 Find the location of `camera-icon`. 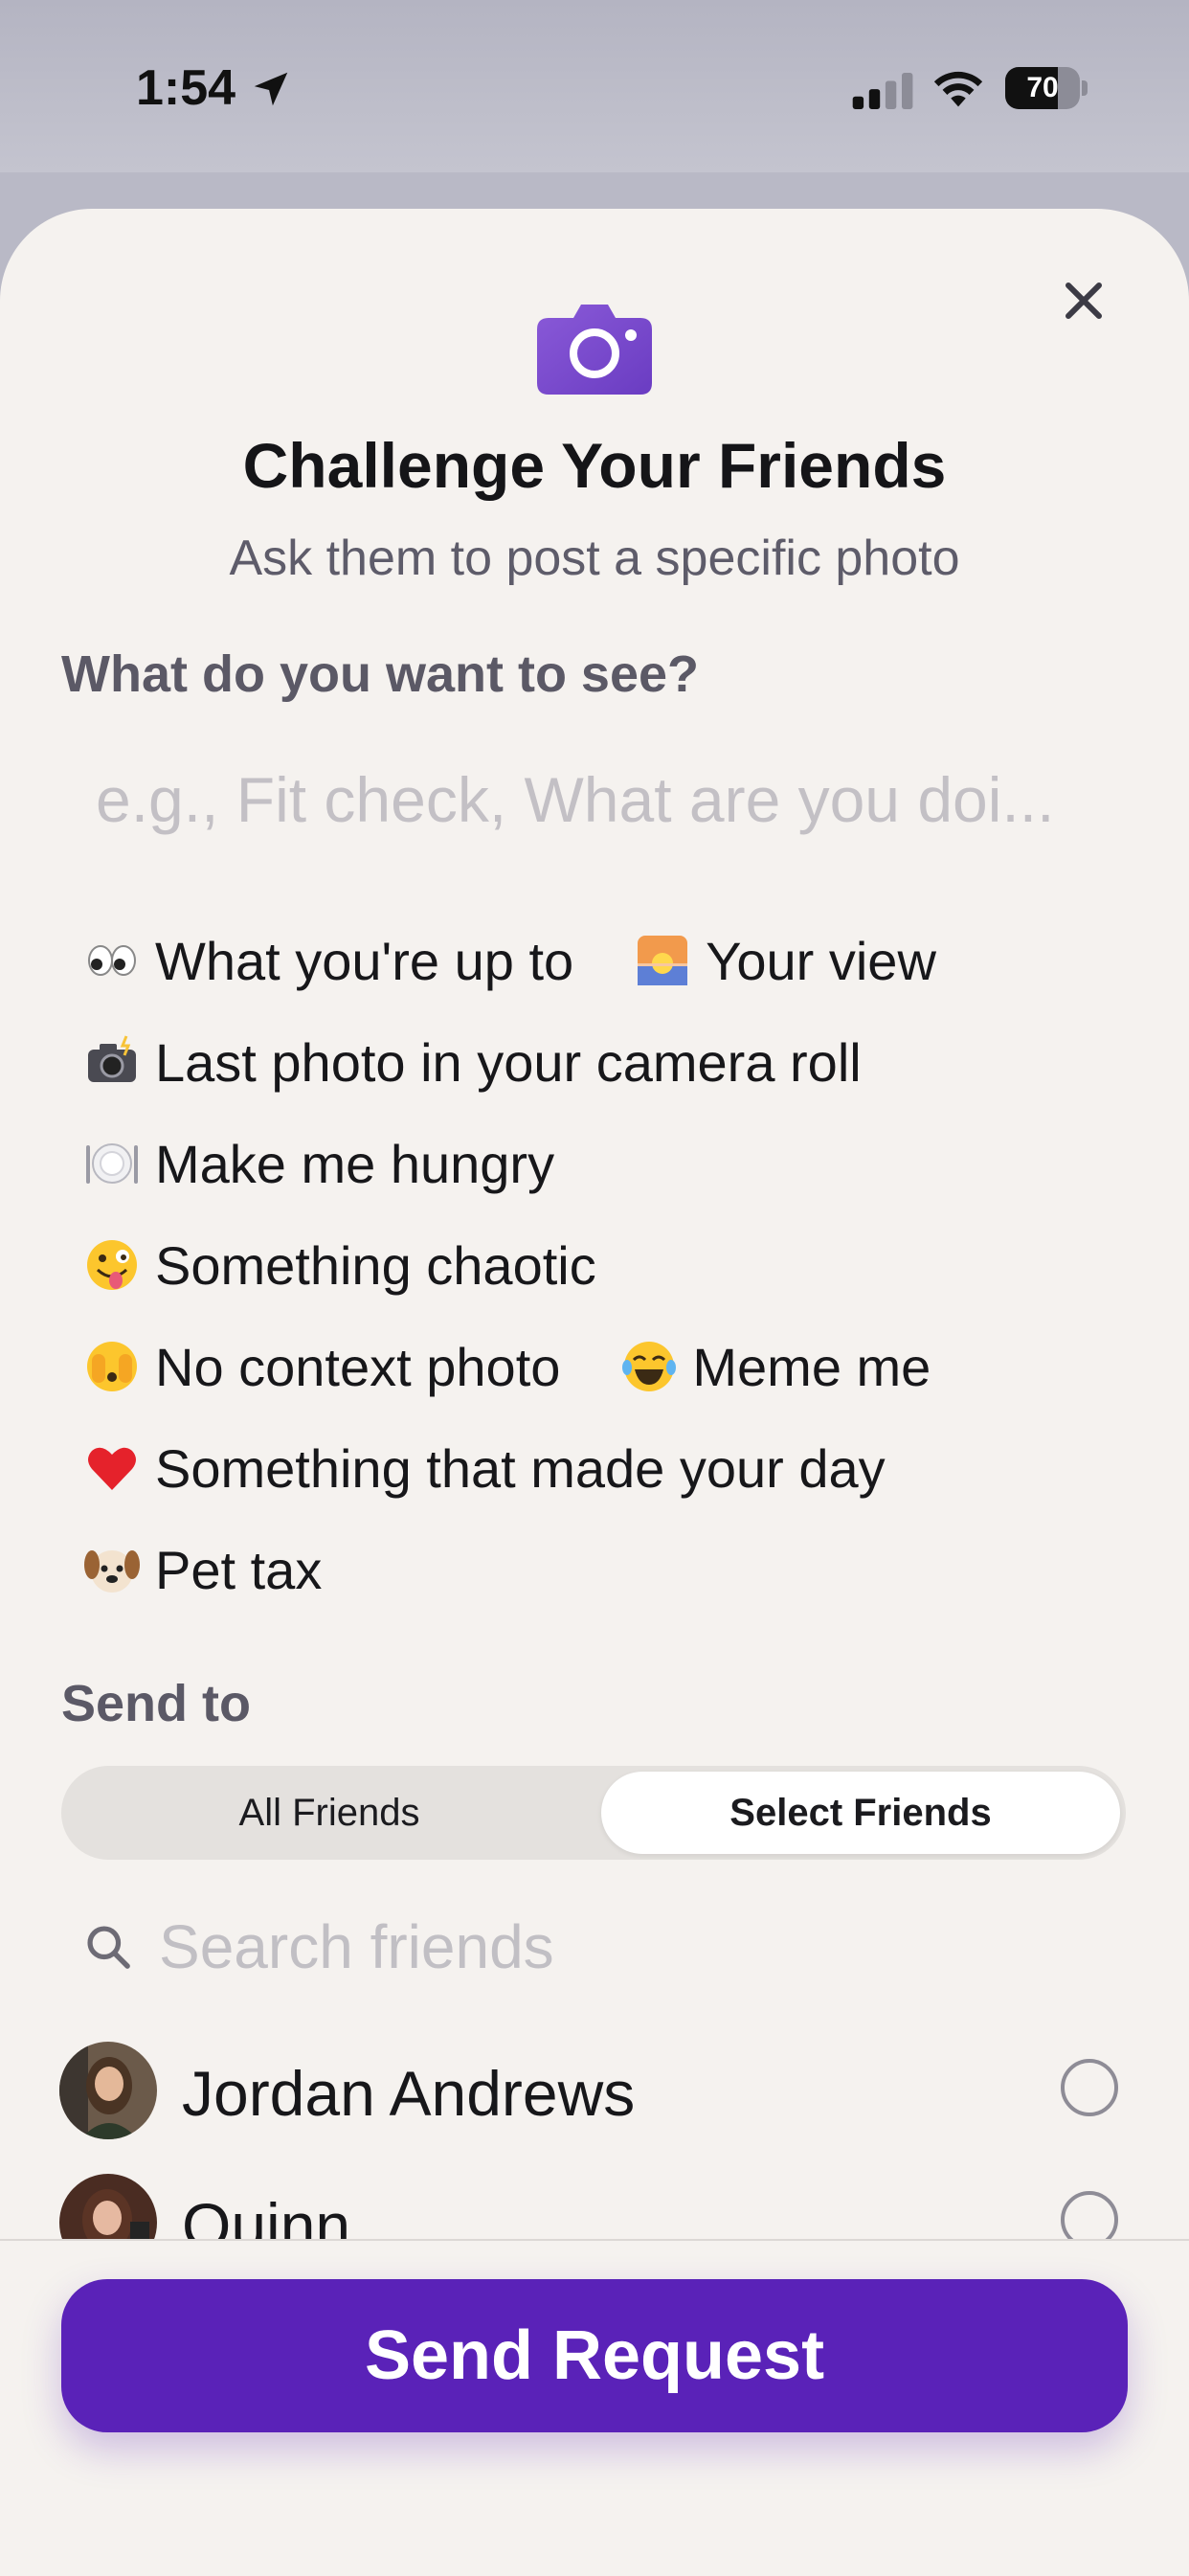

camera-icon is located at coordinates (594, 350).